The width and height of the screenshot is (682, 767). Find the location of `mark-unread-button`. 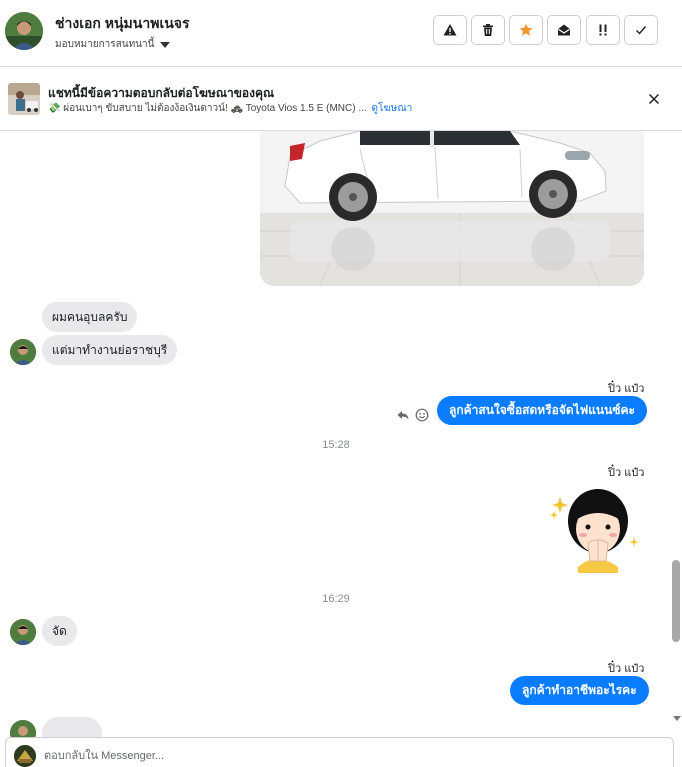

mark-unread-button is located at coordinates (564, 30).